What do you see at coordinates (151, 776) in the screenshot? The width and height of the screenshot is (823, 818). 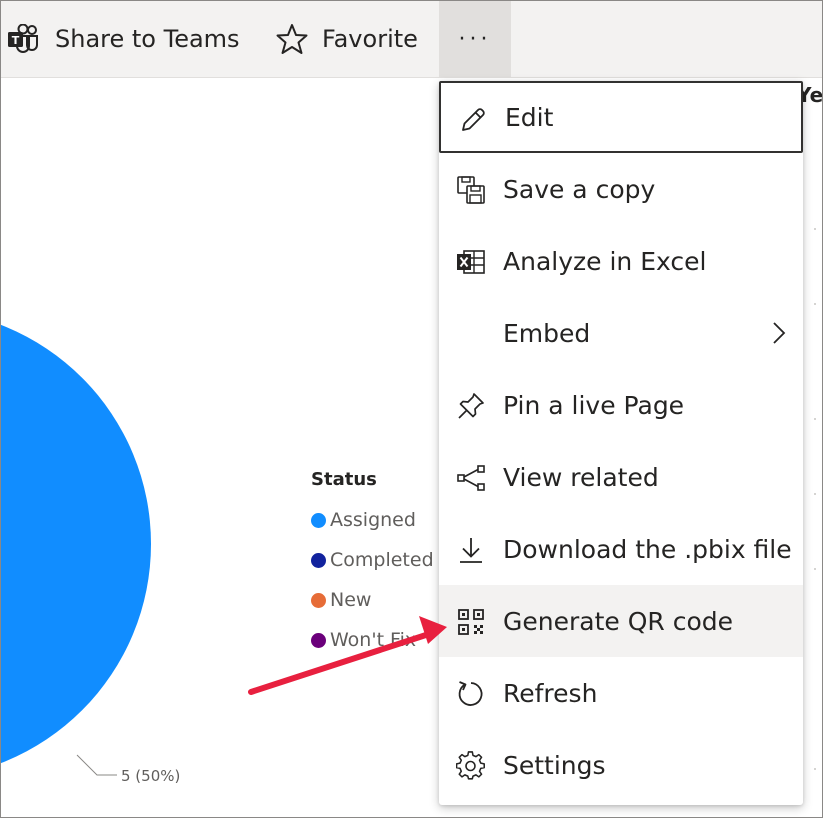 I see `pie-data-label: 5 (50%)` at bounding box center [151, 776].